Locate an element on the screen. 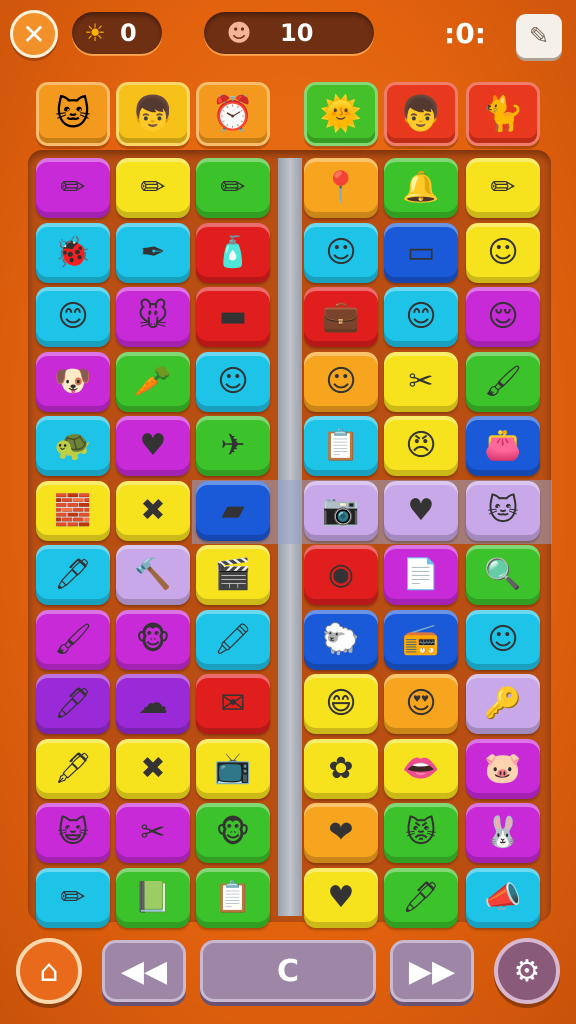 This screenshot has width=576, height=1024. tile: 😠 is located at coordinates (421, 446).